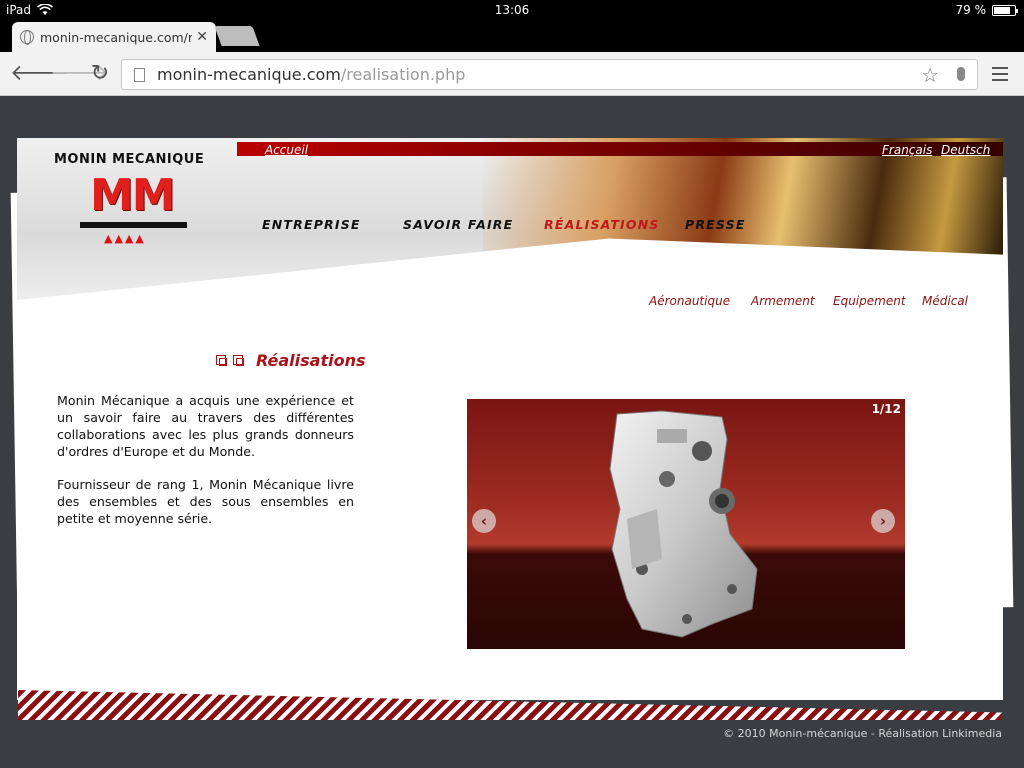 Image resolution: width=1024 pixels, height=768 pixels. I want to click on subnav-equipement: Equipement, so click(869, 301).